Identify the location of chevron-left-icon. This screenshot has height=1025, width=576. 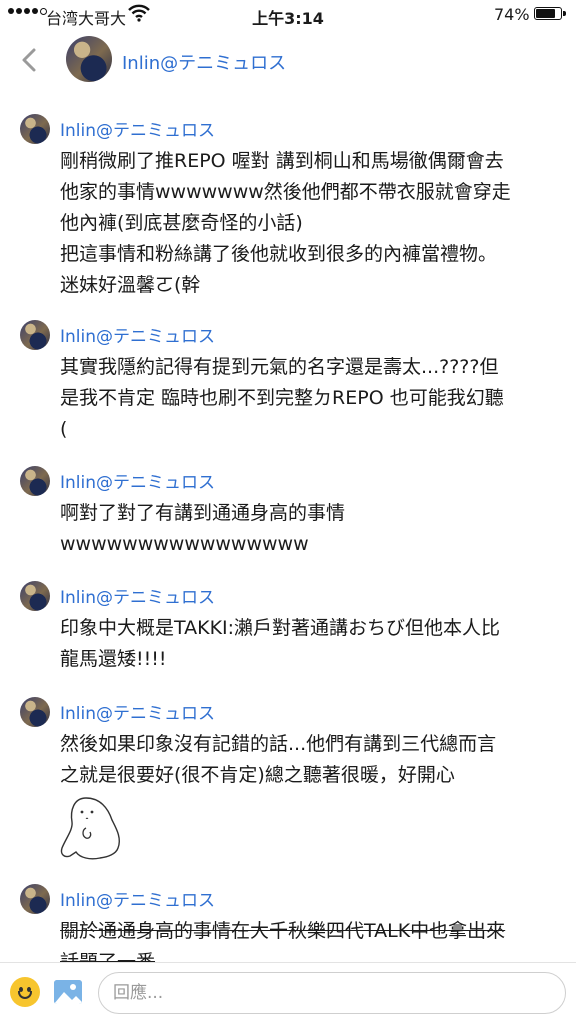
(30, 60).